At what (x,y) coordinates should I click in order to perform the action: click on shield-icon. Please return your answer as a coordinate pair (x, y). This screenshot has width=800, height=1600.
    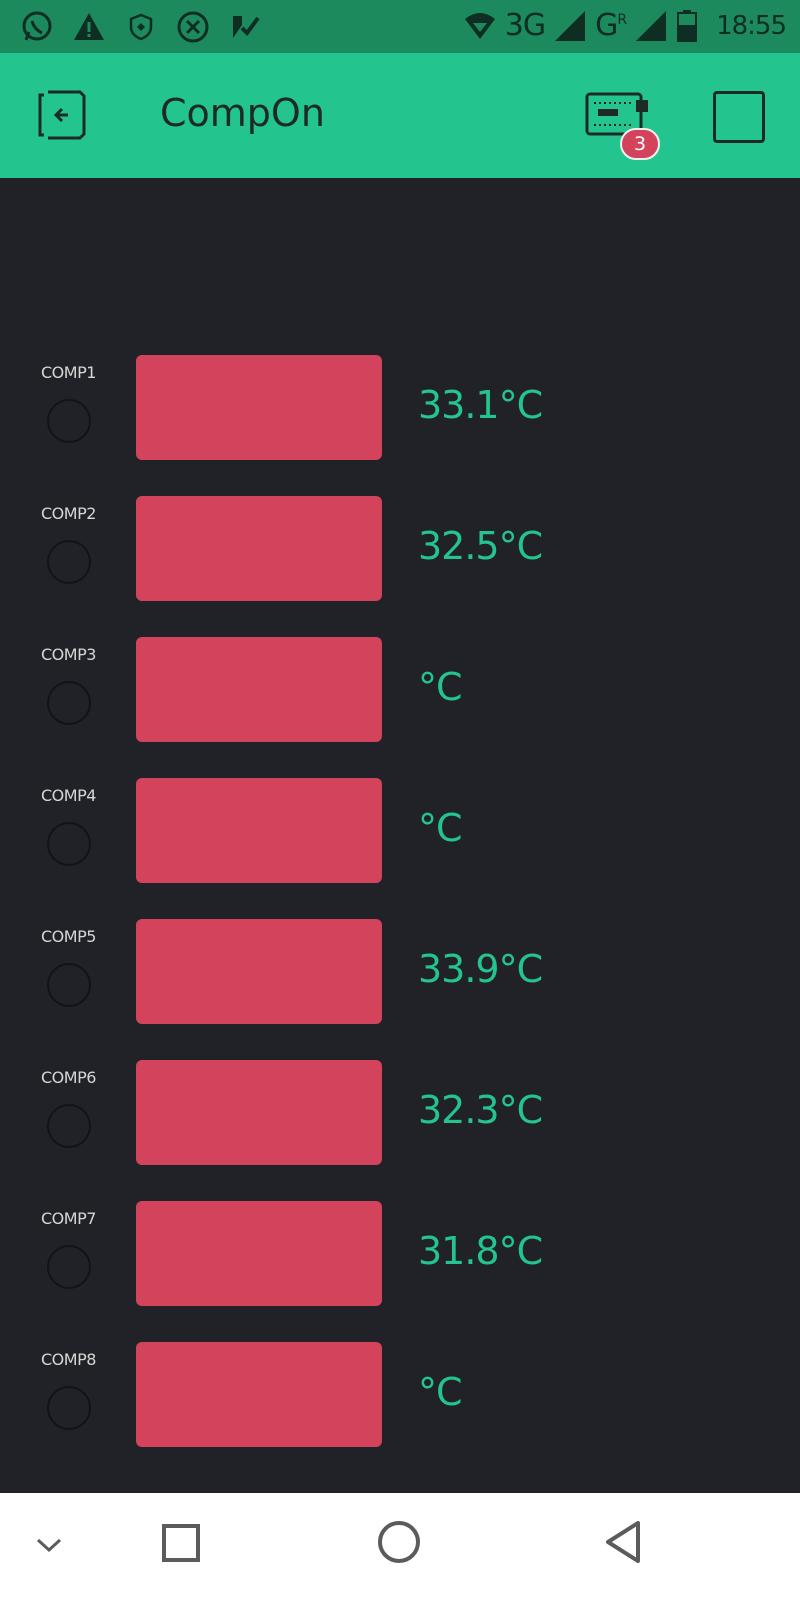
    Looking at the image, I should click on (141, 27).